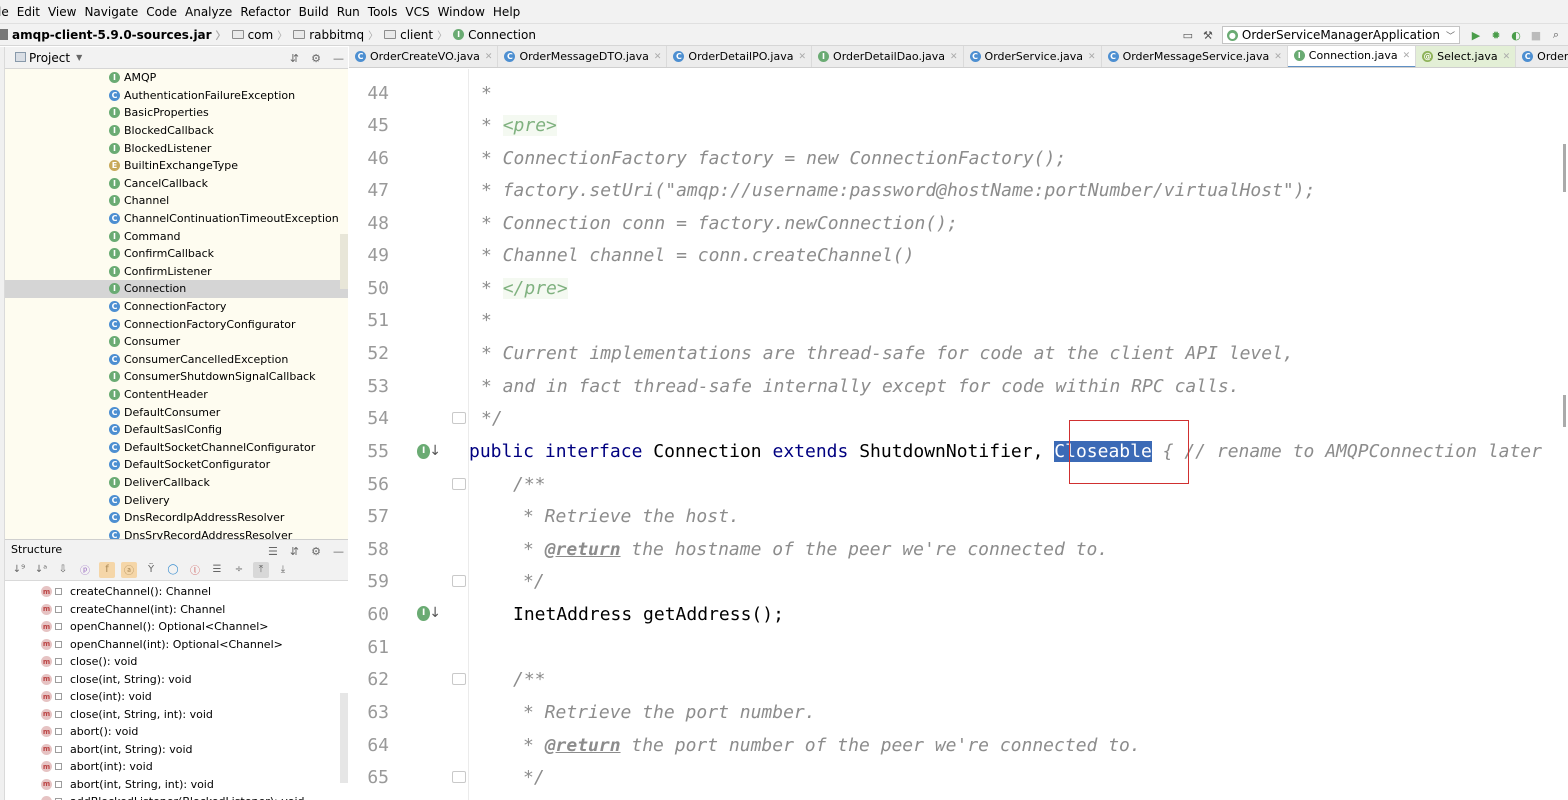 This screenshot has height=800, width=1568. Describe the element at coordinates (217, 570) in the screenshot. I see `expand-icon: ☰` at that location.